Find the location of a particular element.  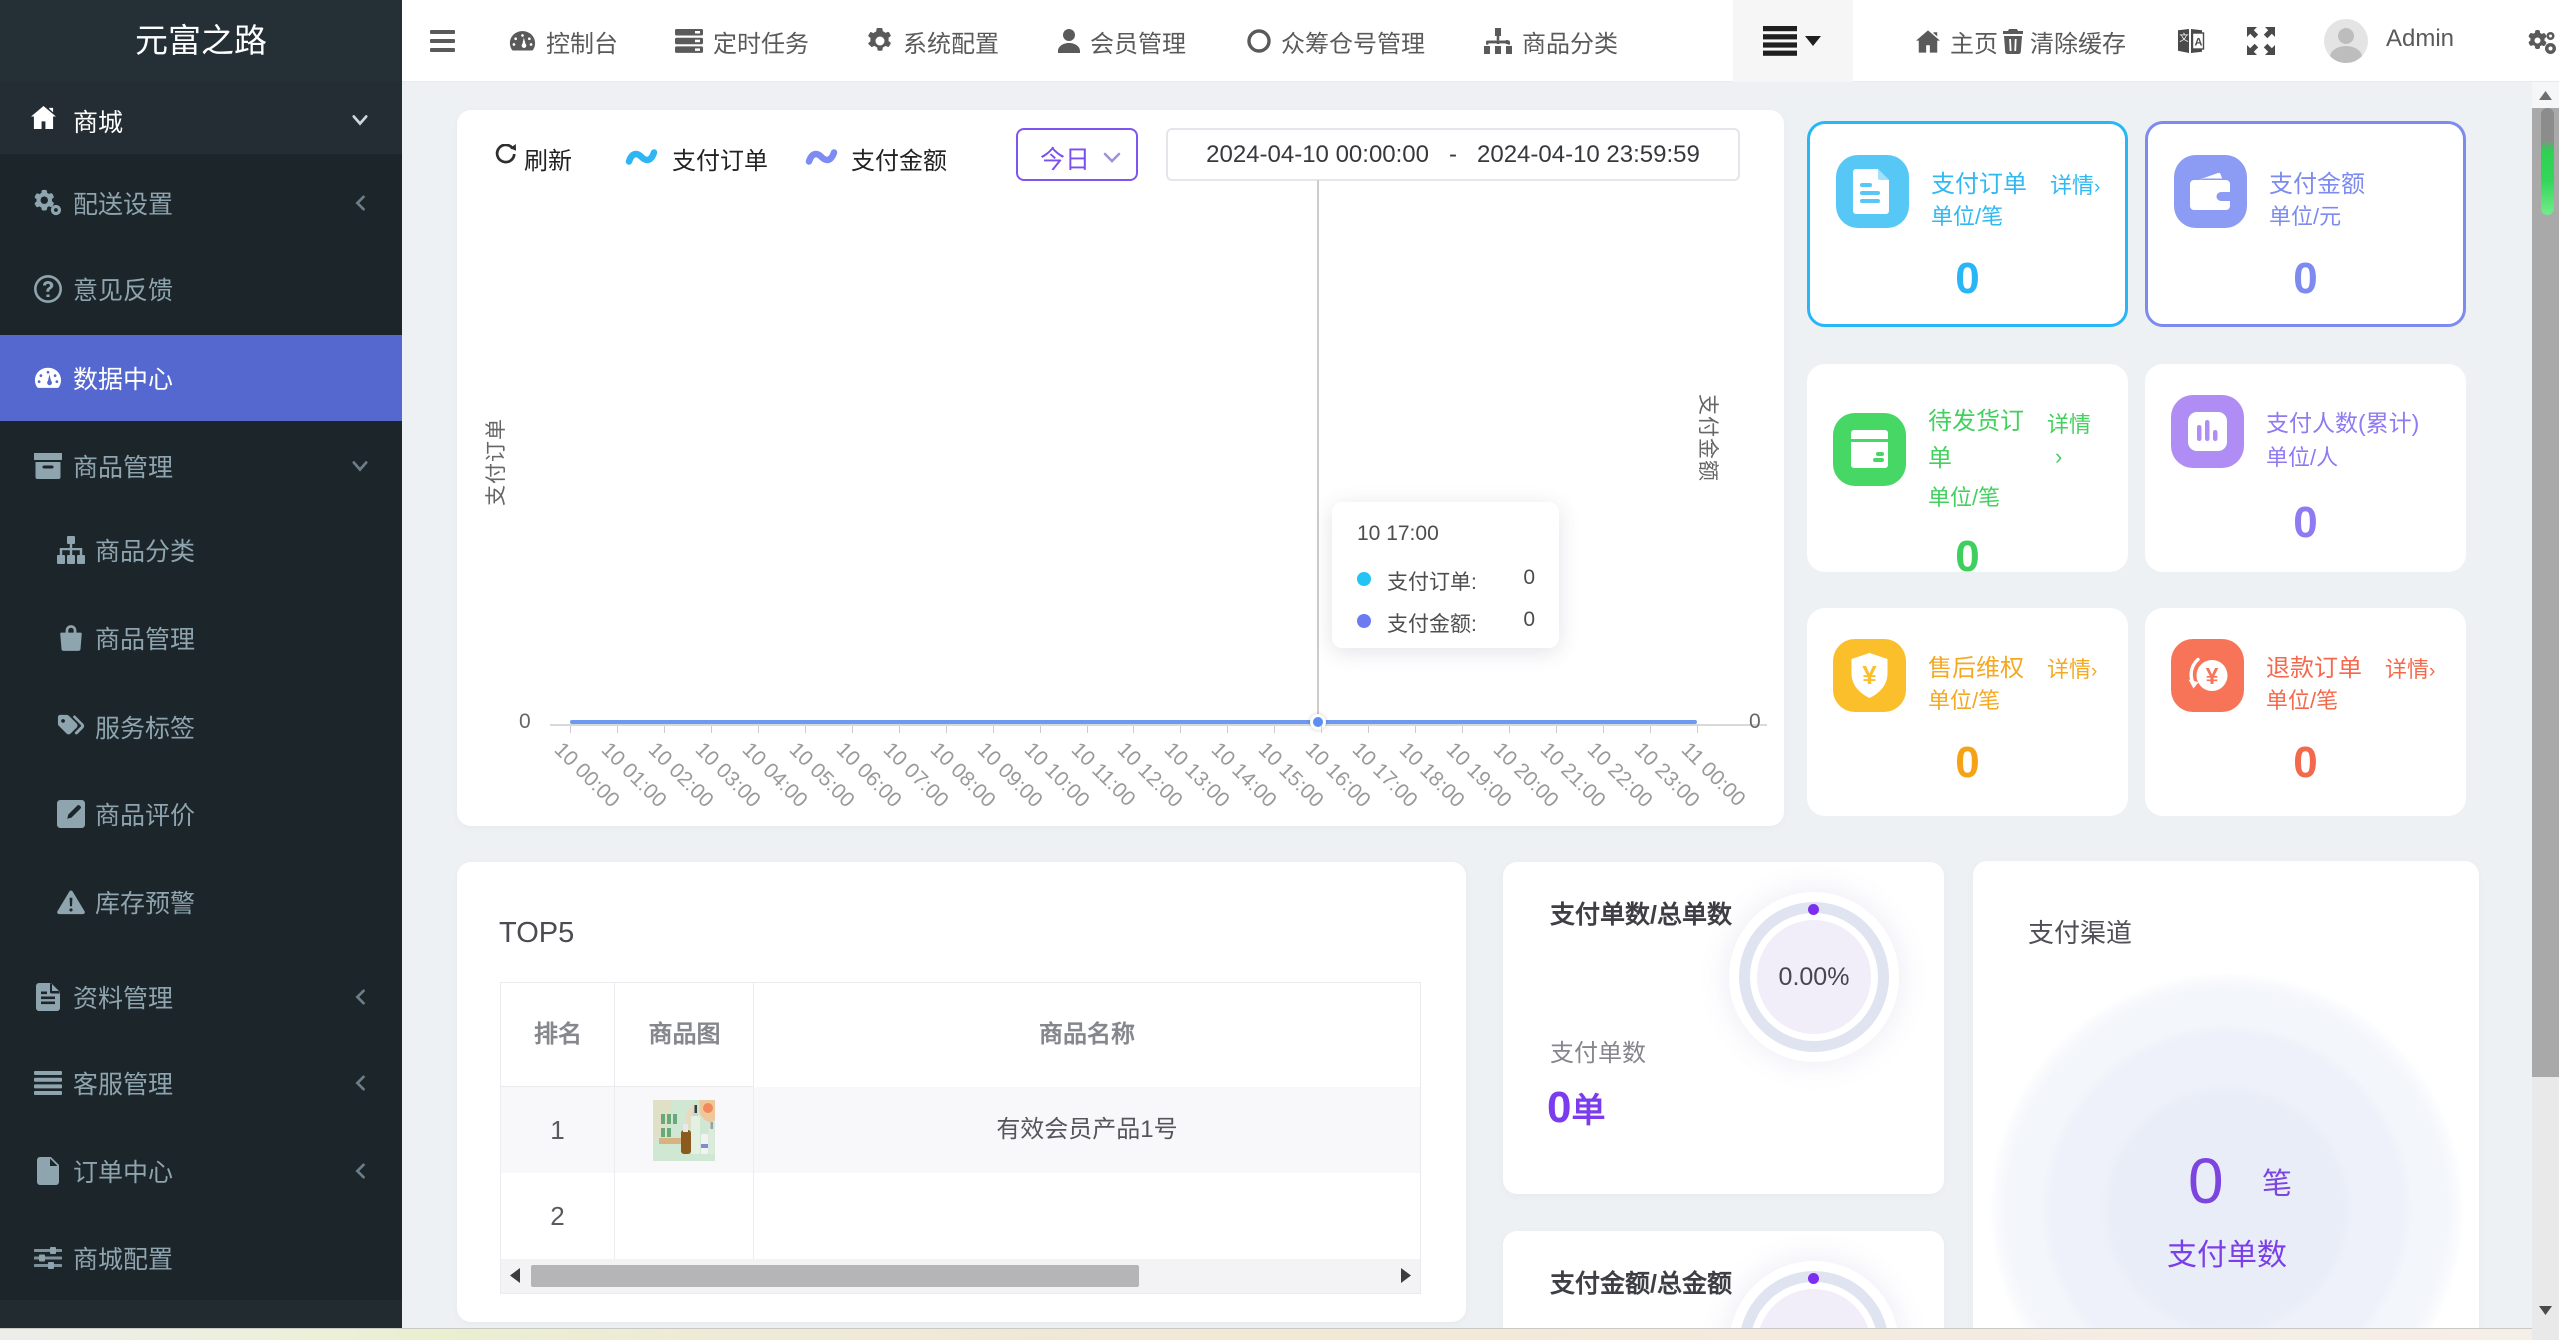

svg-text: A is located at coordinates (2199, 43).